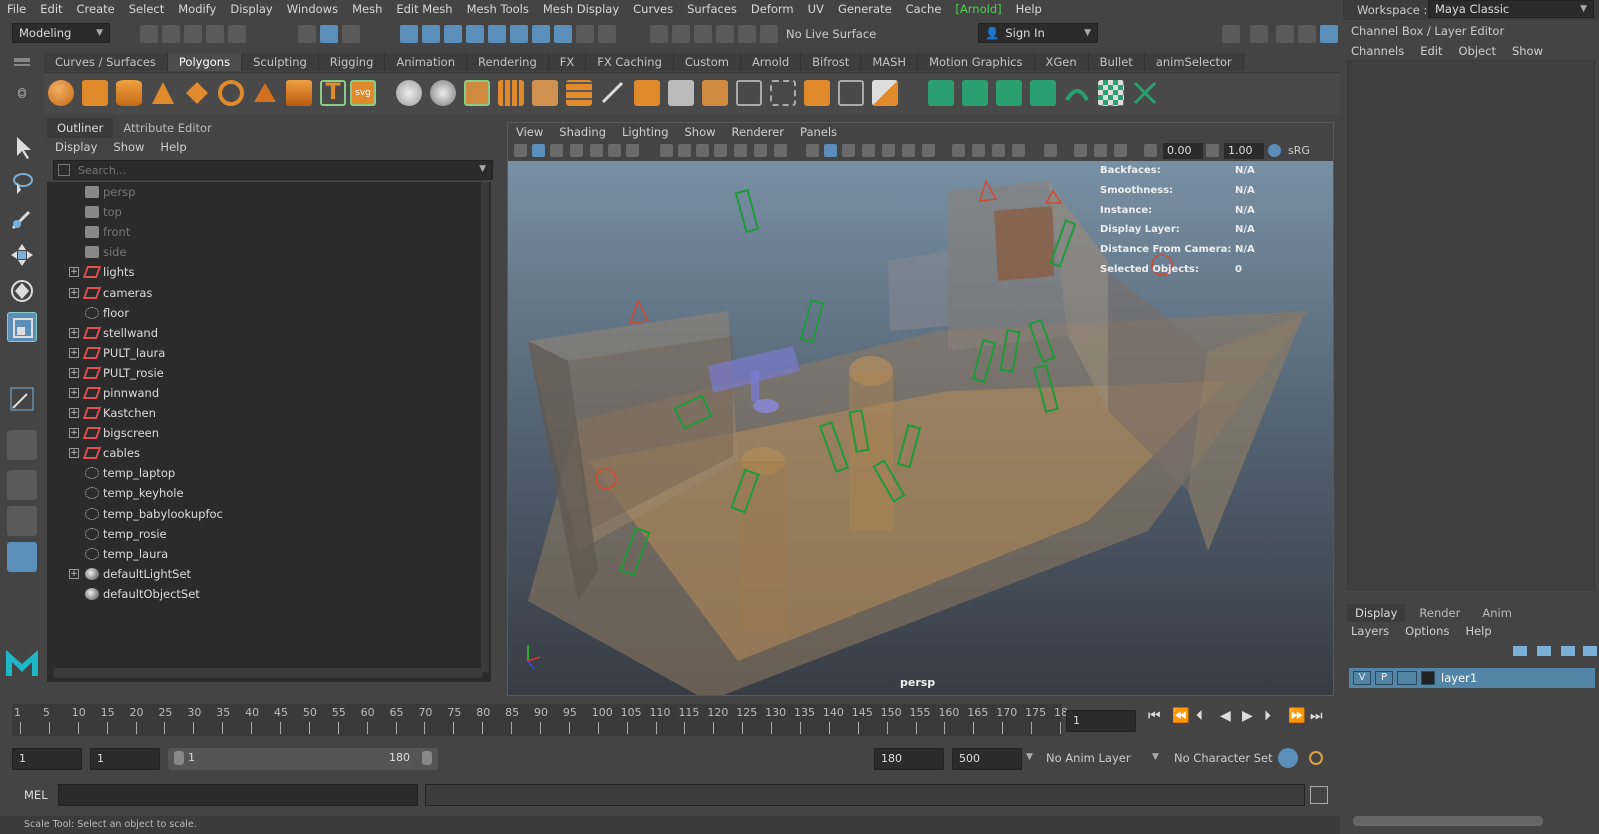  Describe the element at coordinates (749, 93) in the screenshot. I see `offset-edge-loop-icon` at that location.